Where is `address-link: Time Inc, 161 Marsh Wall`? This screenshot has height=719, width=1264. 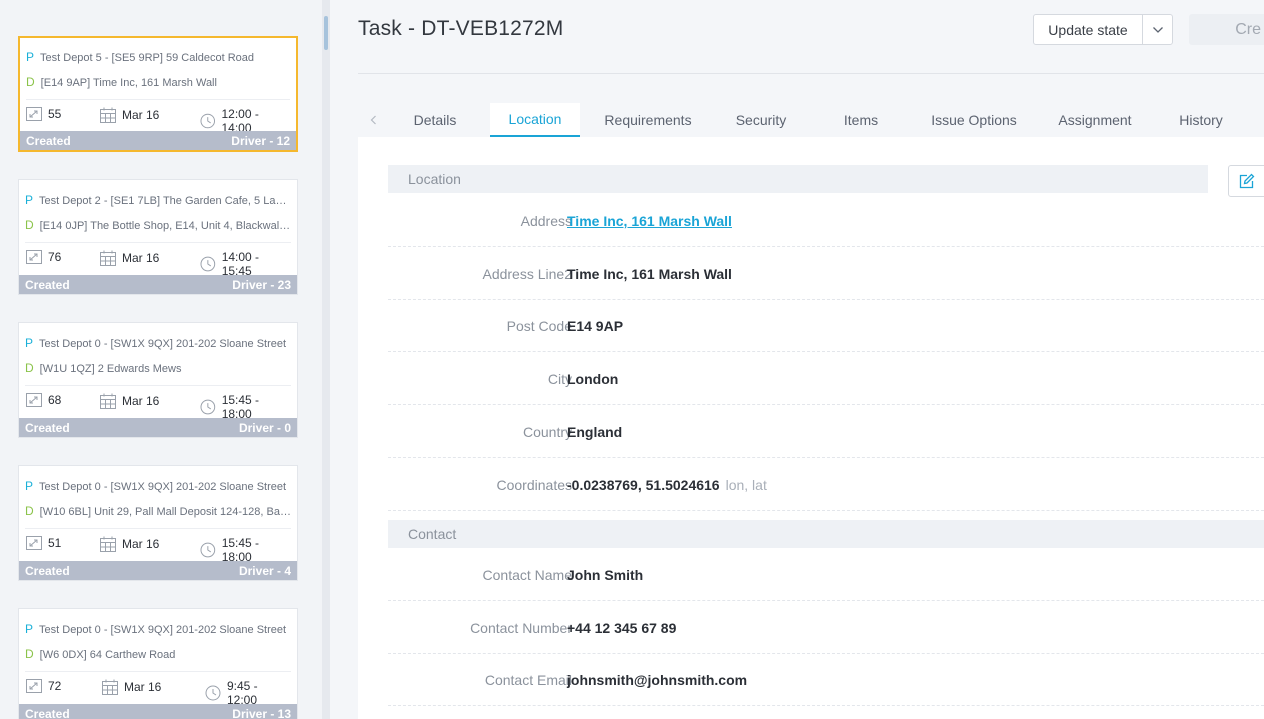
address-link: Time Inc, 161 Marsh Wall is located at coordinates (649, 221).